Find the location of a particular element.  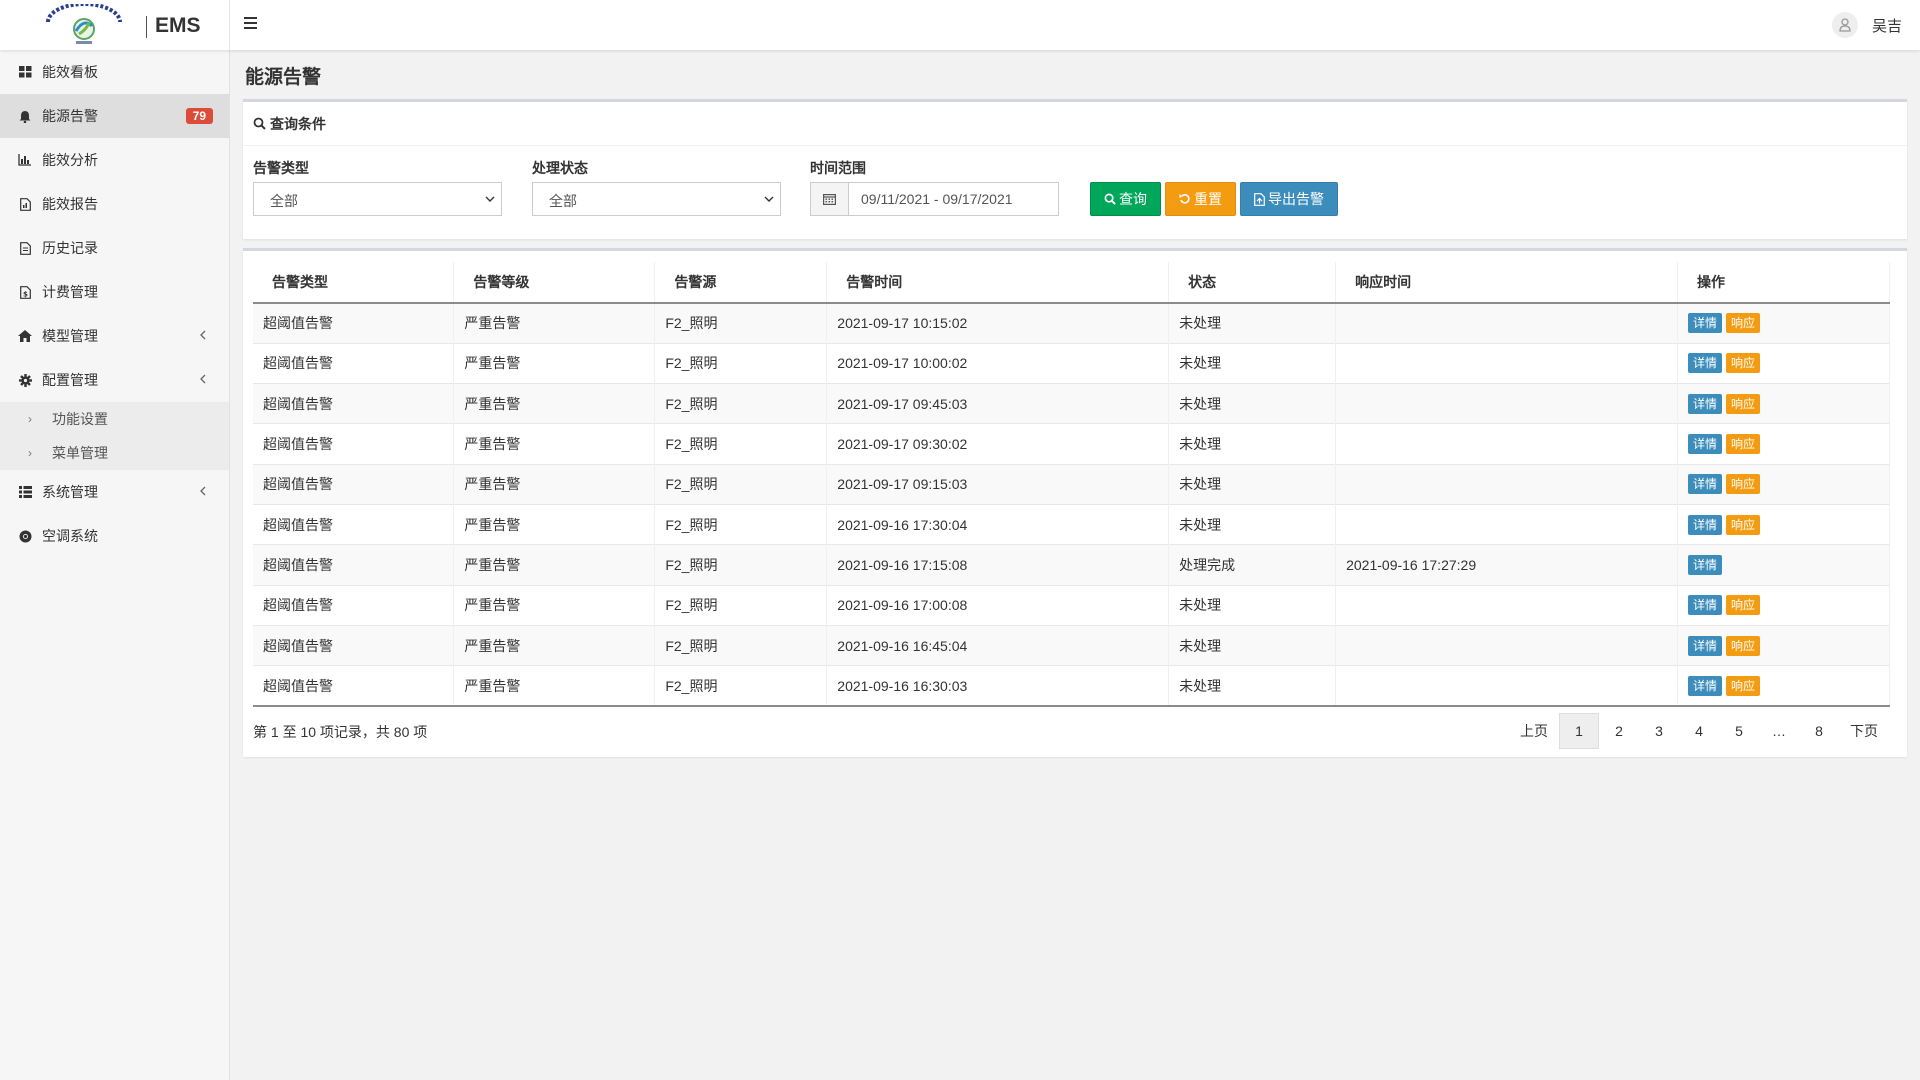

submenu-item-function-settings: › 功能设置 is located at coordinates (114, 419).